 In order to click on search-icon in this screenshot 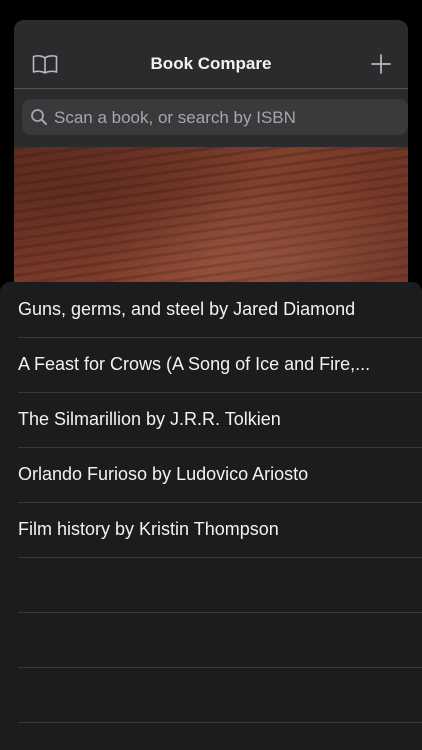, I will do `click(39, 119)`.